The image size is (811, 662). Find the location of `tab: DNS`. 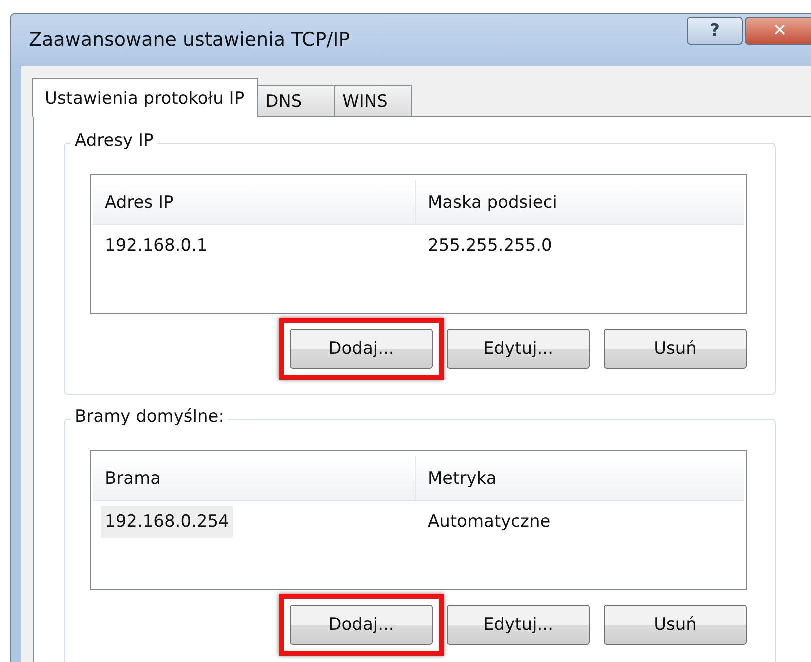

tab: DNS is located at coordinates (295, 100).